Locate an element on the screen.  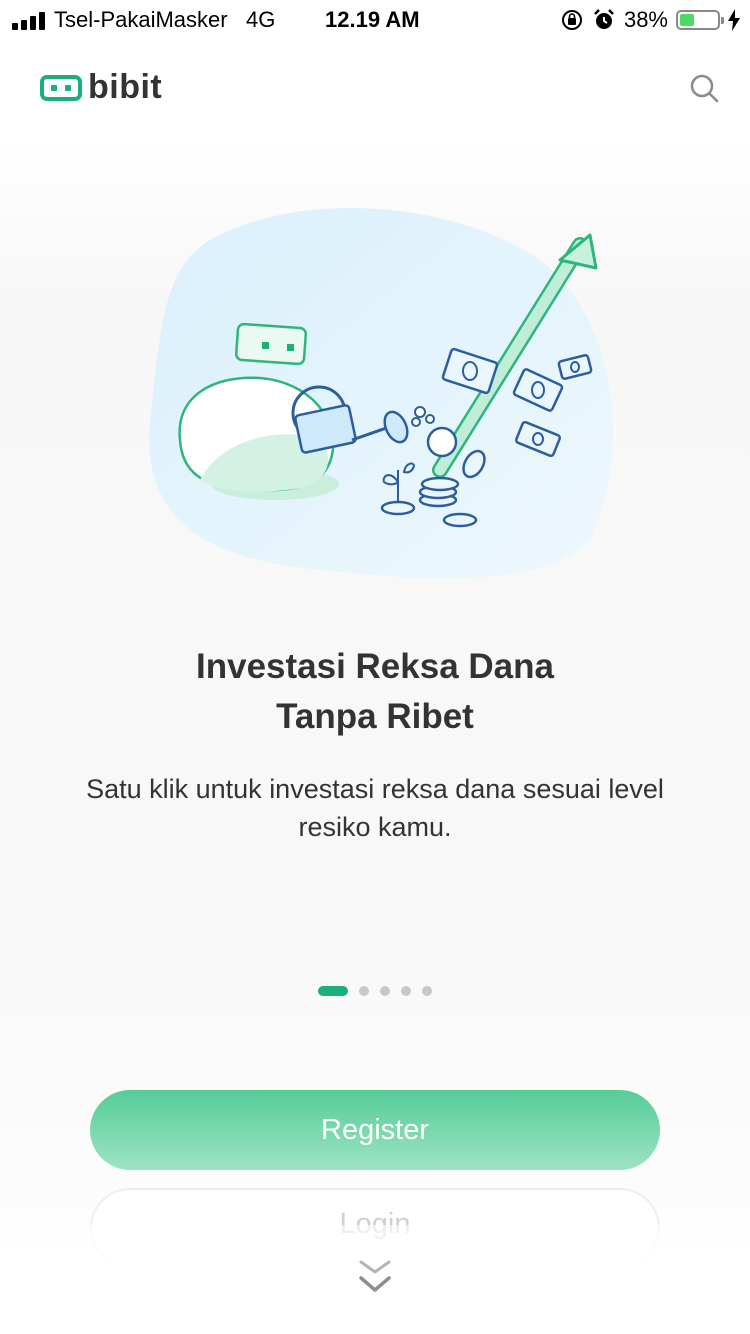
battery-icon is located at coordinates (700, 20).